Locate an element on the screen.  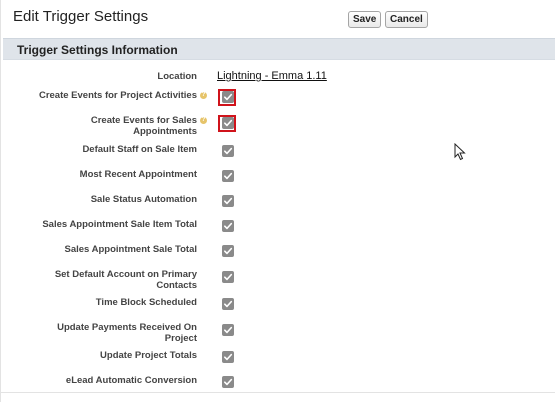
setting-label-line: Create Events for Project Activities is located at coordinates (117, 95).